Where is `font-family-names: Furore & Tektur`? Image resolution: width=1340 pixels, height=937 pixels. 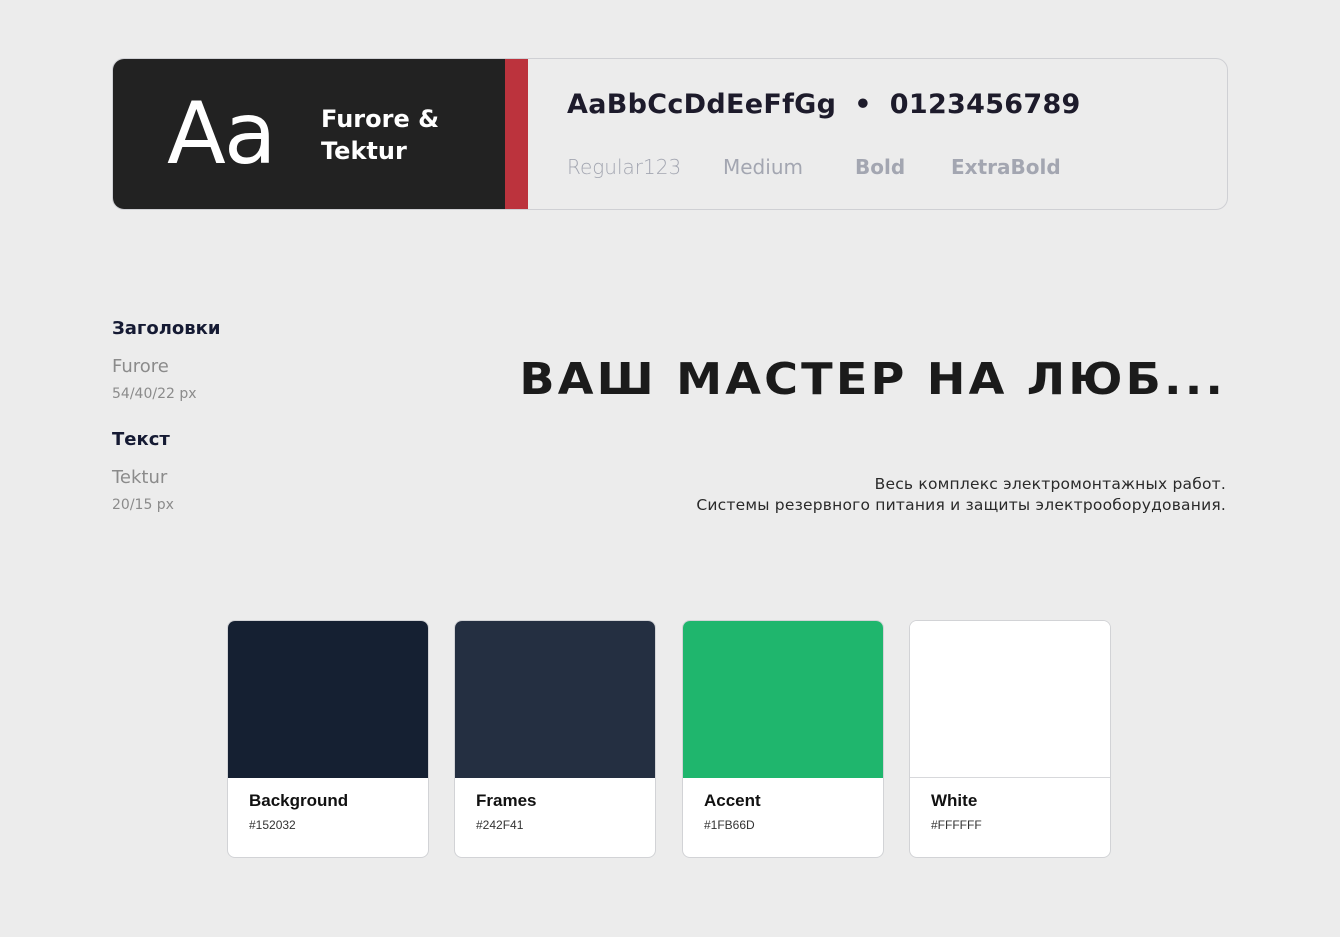
font-family-names: Furore & Tektur is located at coordinates (401, 135).